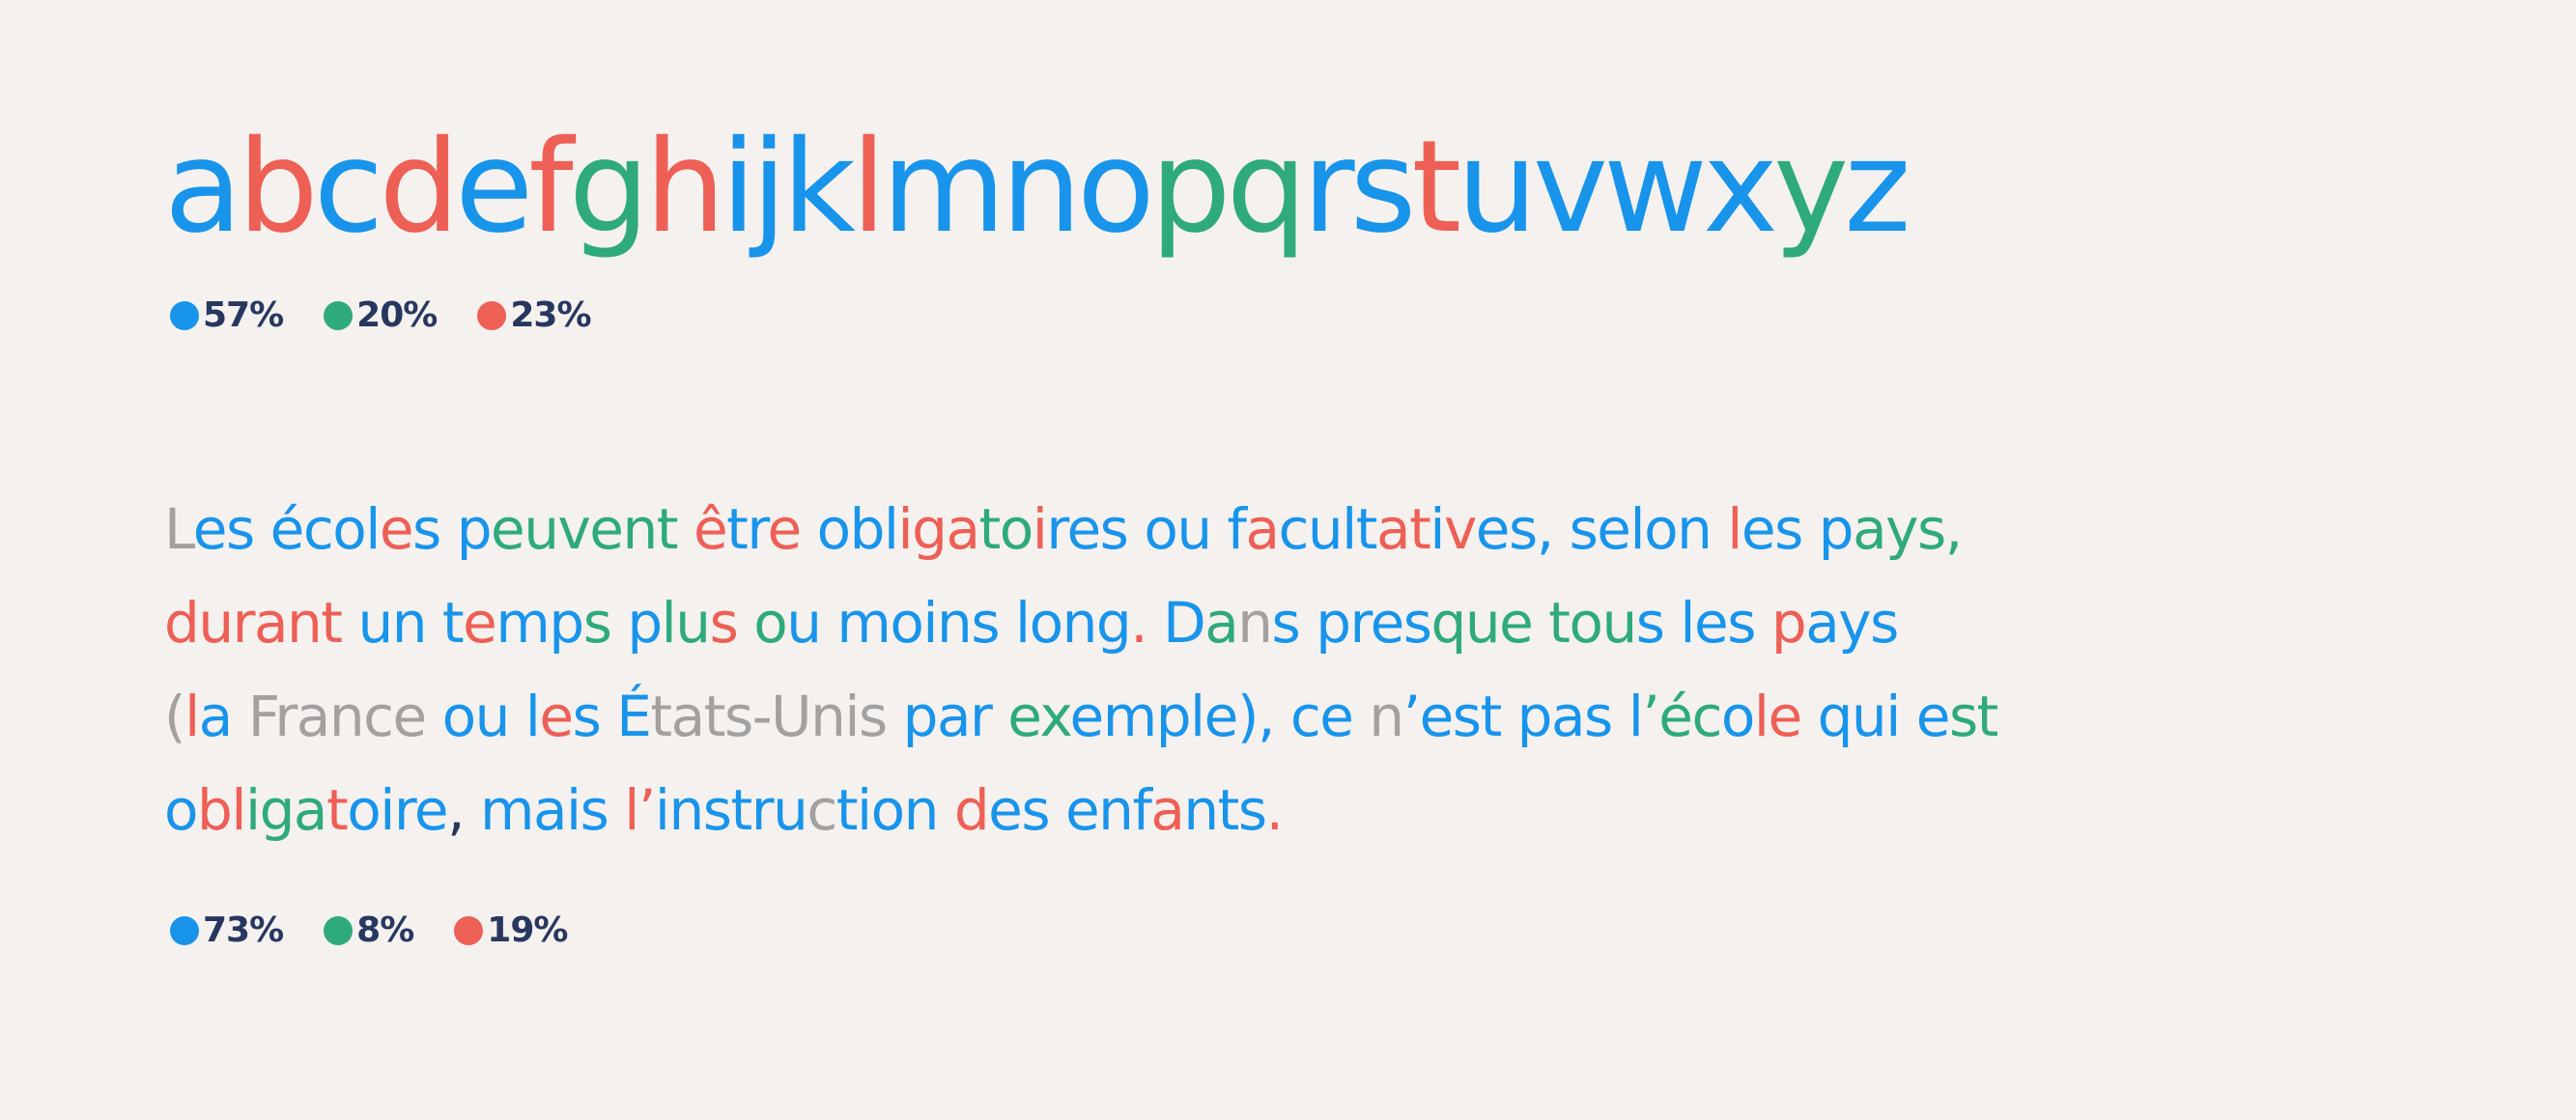  I want to click on legend-item-green: 8%, so click(369, 930).